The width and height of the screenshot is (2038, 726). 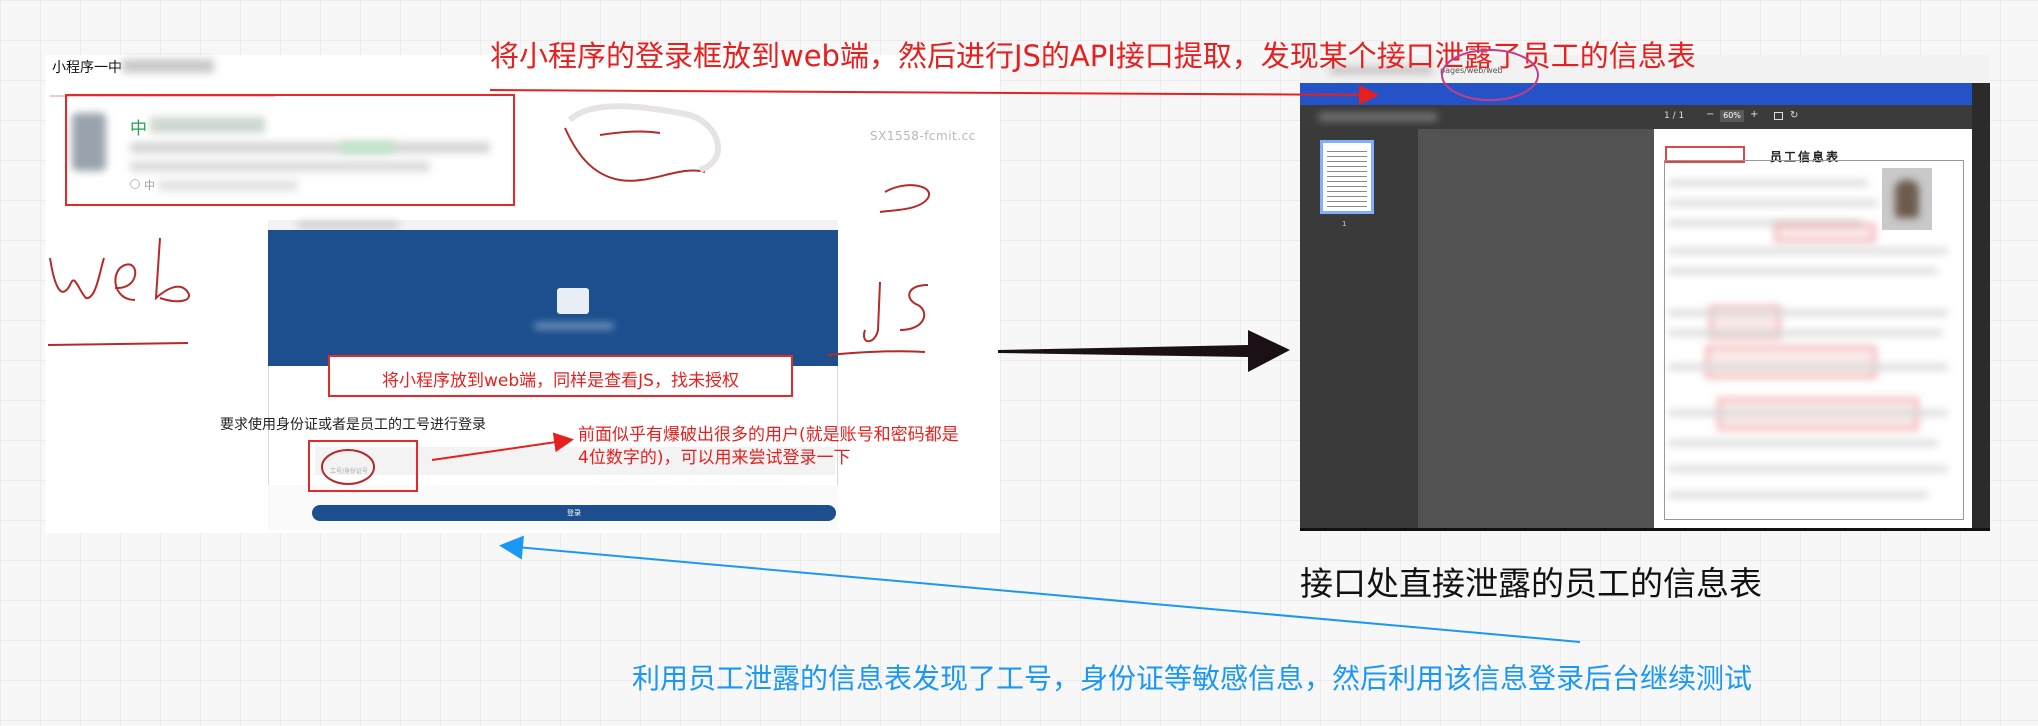 What do you see at coordinates (574, 513) in the screenshot?
I see `login-button: 登录` at bounding box center [574, 513].